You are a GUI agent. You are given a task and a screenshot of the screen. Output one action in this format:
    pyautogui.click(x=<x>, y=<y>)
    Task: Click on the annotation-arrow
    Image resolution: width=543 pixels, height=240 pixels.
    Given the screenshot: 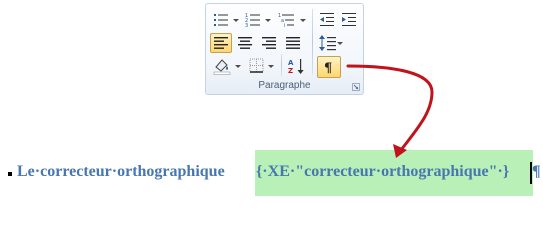 What is the action you would take?
    pyautogui.click(x=390, y=111)
    